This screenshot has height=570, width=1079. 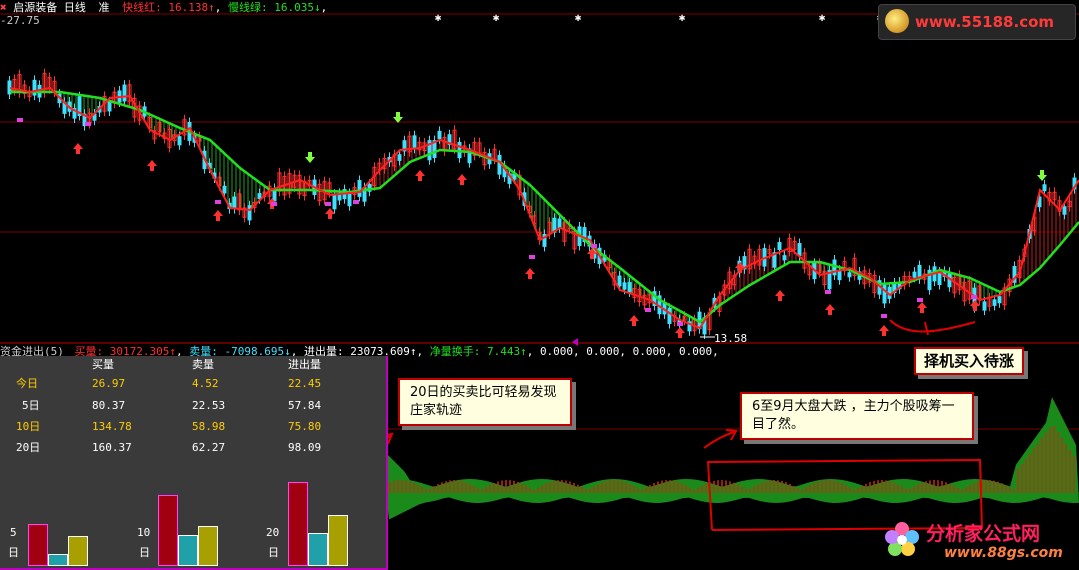 I want to click on group-unit-10: 日, so click(x=144, y=552).